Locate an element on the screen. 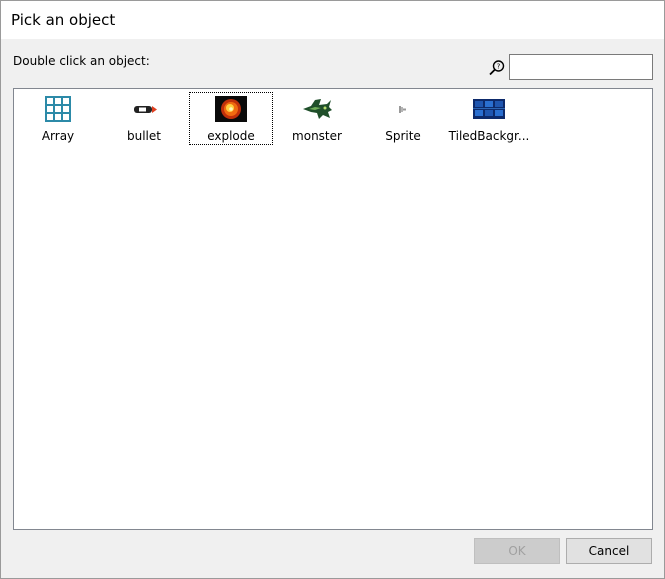  object-item-explode: explode is located at coordinates (231, 118).